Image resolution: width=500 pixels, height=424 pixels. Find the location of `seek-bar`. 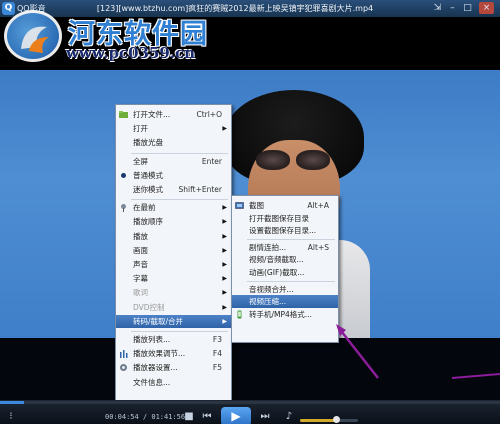

seek-bar is located at coordinates (250, 402).